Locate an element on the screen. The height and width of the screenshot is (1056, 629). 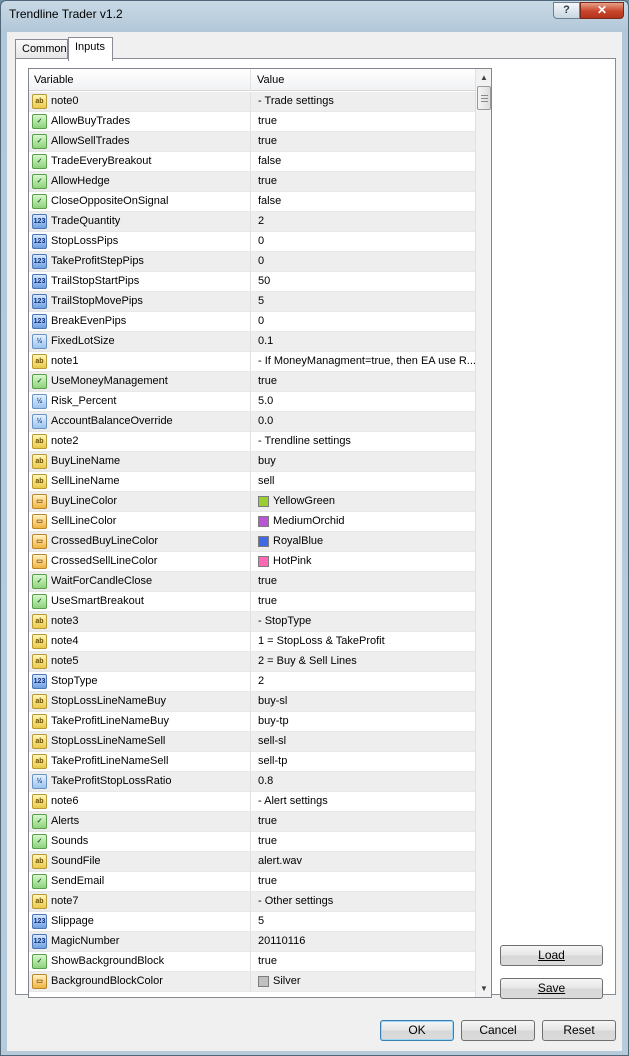
variable-cell: ✓ UseMoneyManagement is located at coordinates (140, 381).